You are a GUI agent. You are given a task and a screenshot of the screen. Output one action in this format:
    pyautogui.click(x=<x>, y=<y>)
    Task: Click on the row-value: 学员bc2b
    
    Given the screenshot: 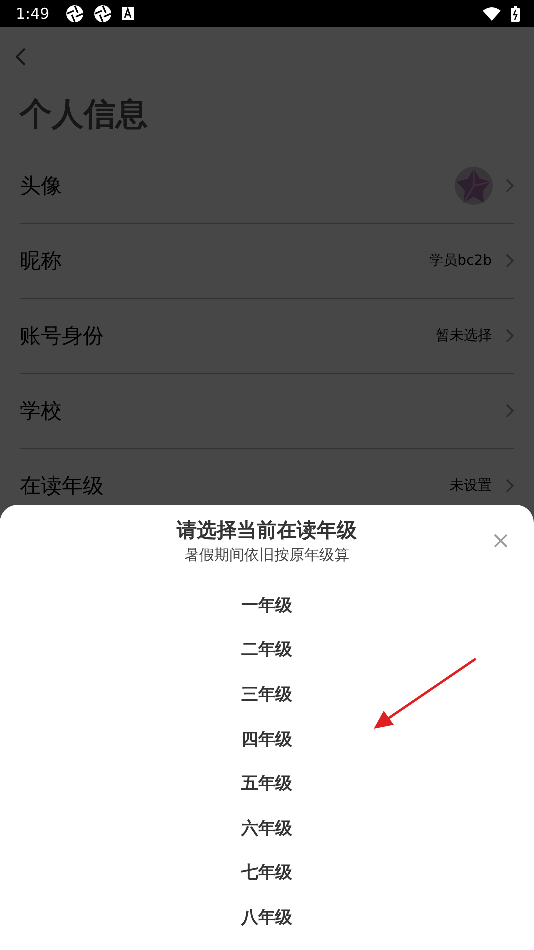 What is the action you would take?
    pyautogui.click(x=461, y=261)
    